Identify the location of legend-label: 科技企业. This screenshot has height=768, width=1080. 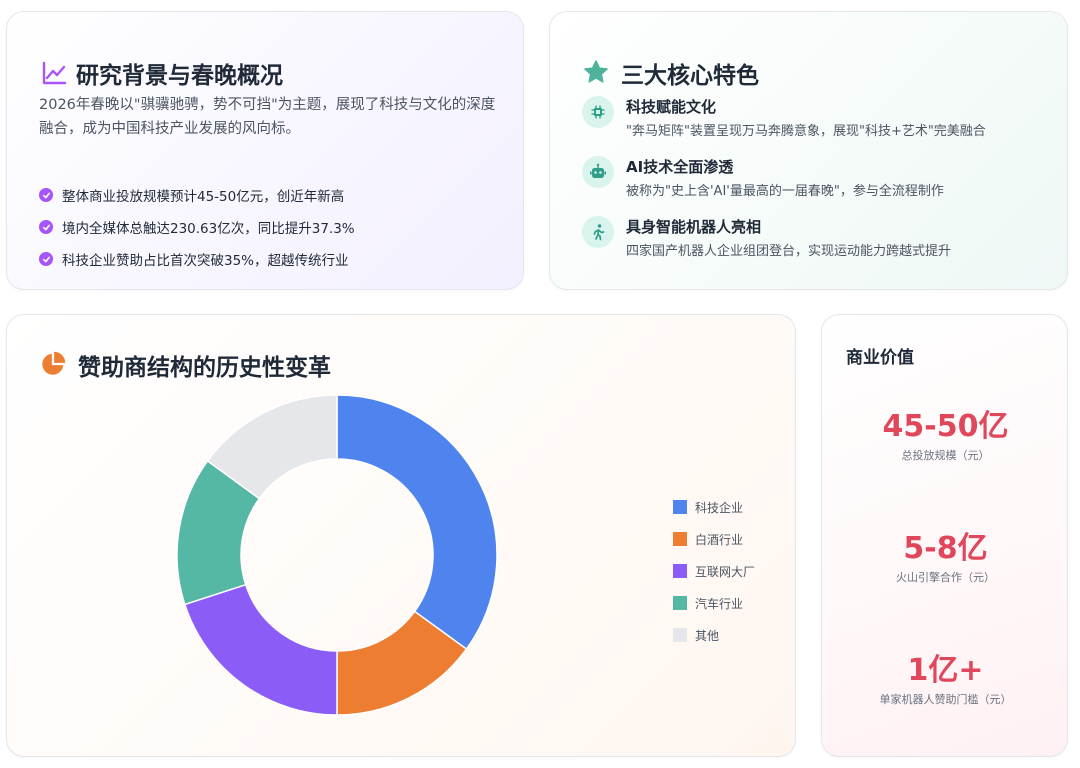
(719, 507).